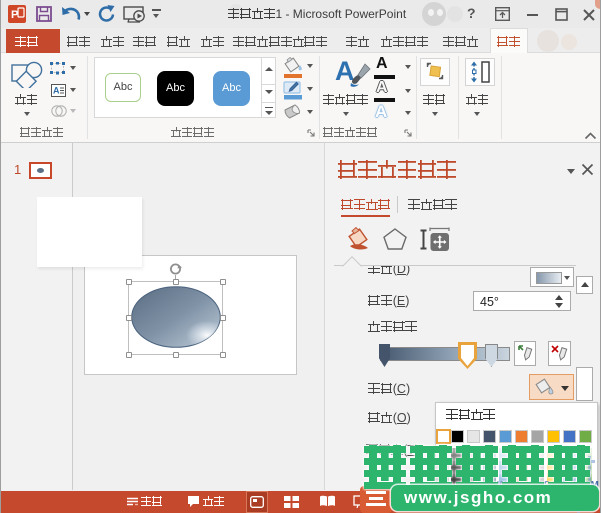 The width and height of the screenshot is (601, 513). I want to click on svg-text: A, so click(56, 91).